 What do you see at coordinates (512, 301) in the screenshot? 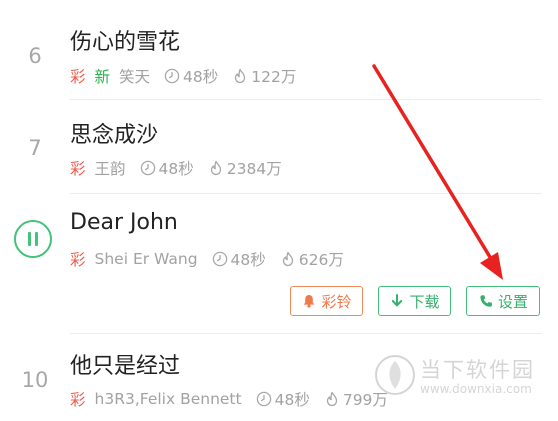
I see `set-label: 设置` at bounding box center [512, 301].